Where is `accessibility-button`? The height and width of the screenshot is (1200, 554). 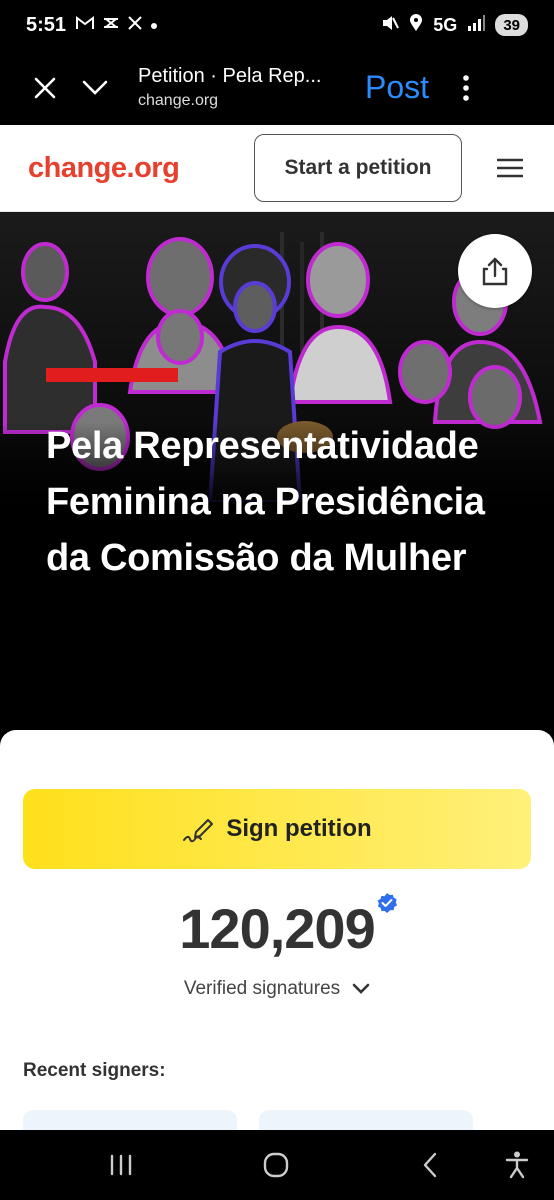
accessibility-button is located at coordinates (517, 1165).